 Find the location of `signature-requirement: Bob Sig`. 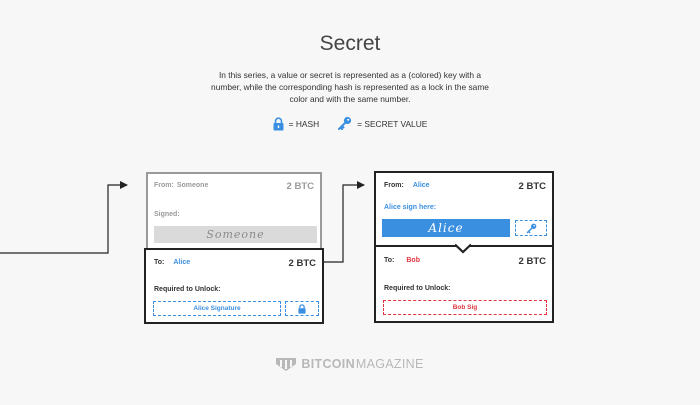

signature-requirement: Bob Sig is located at coordinates (465, 307).